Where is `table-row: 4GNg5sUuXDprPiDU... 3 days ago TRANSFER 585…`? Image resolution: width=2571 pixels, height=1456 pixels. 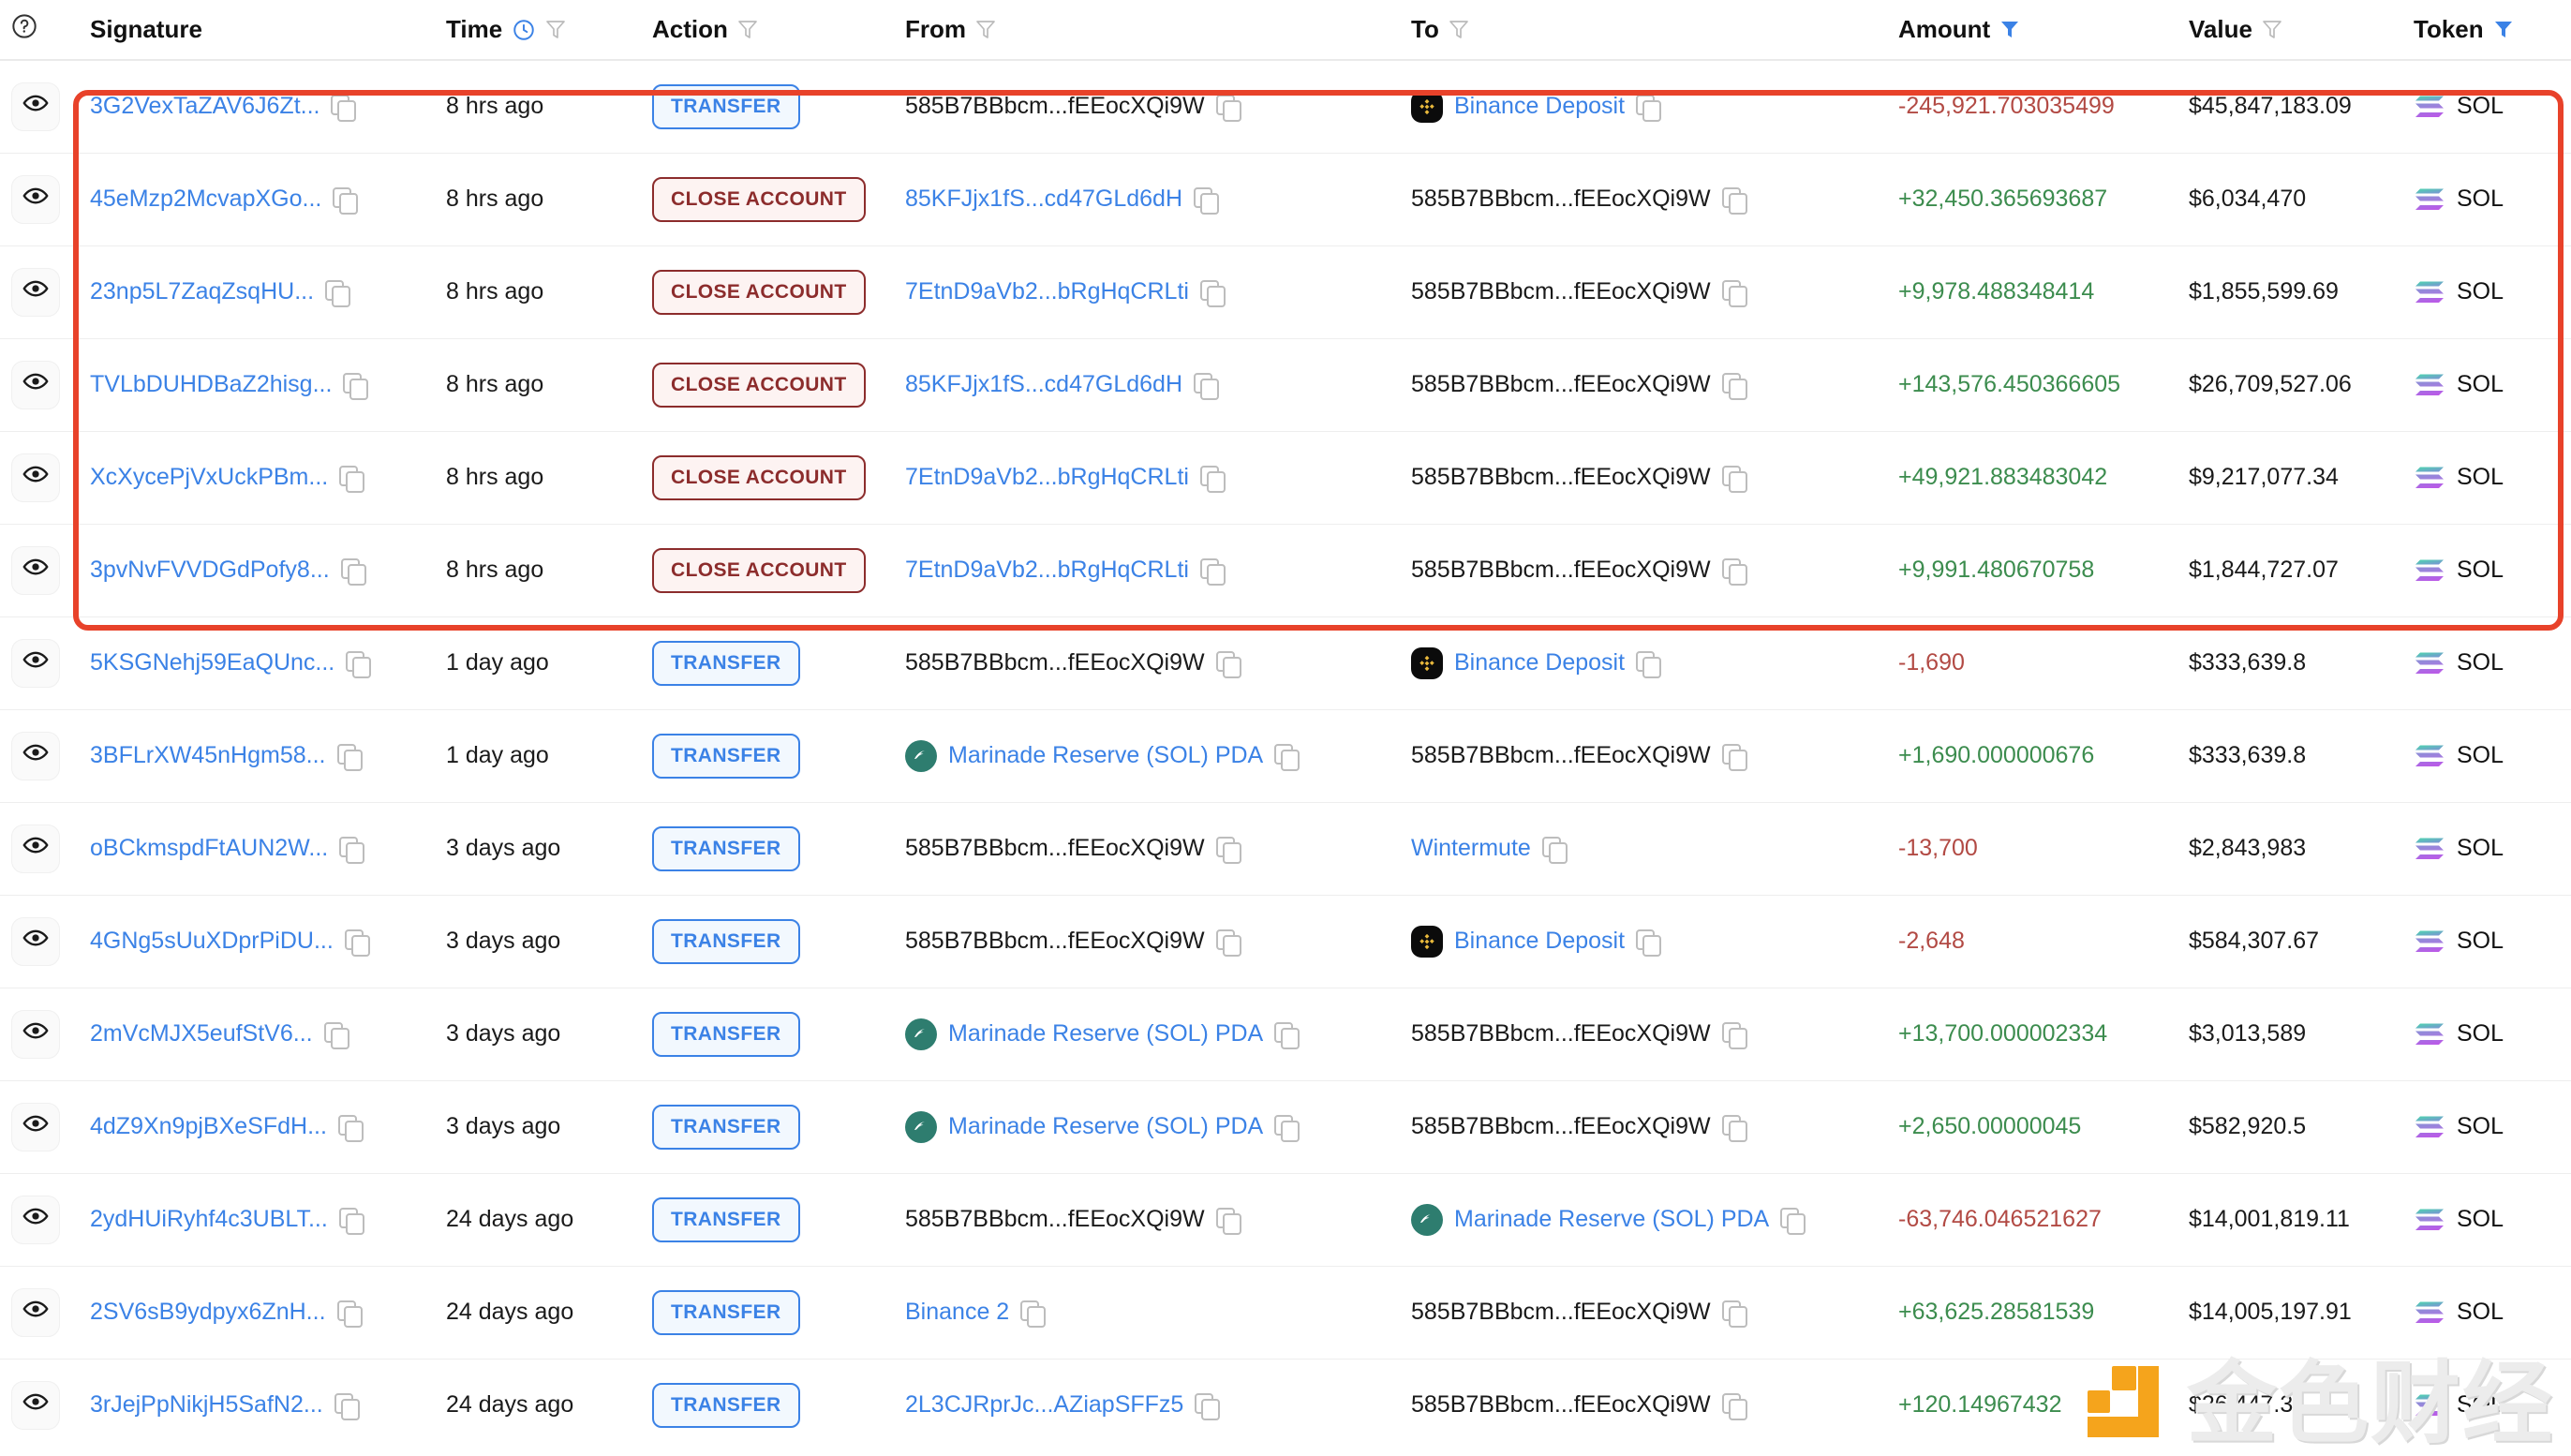
table-row: 4GNg5sUuXDprPiDU... 3 days ago TRANSFER 585… is located at coordinates (1285, 941).